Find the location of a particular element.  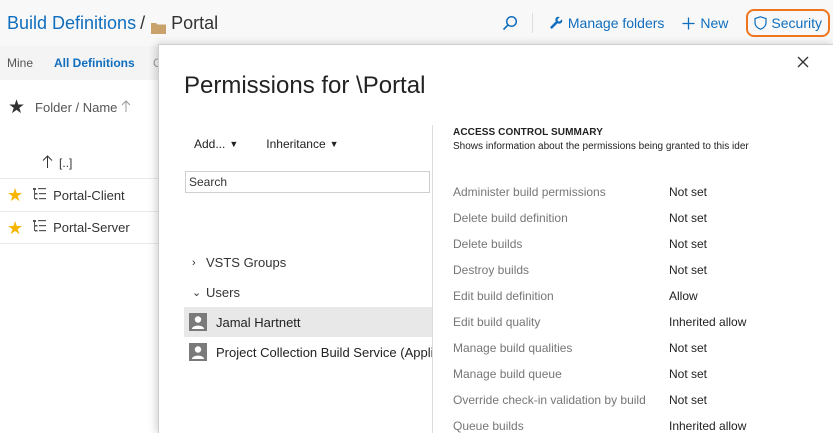

tab-mine: Mine is located at coordinates (20, 63).